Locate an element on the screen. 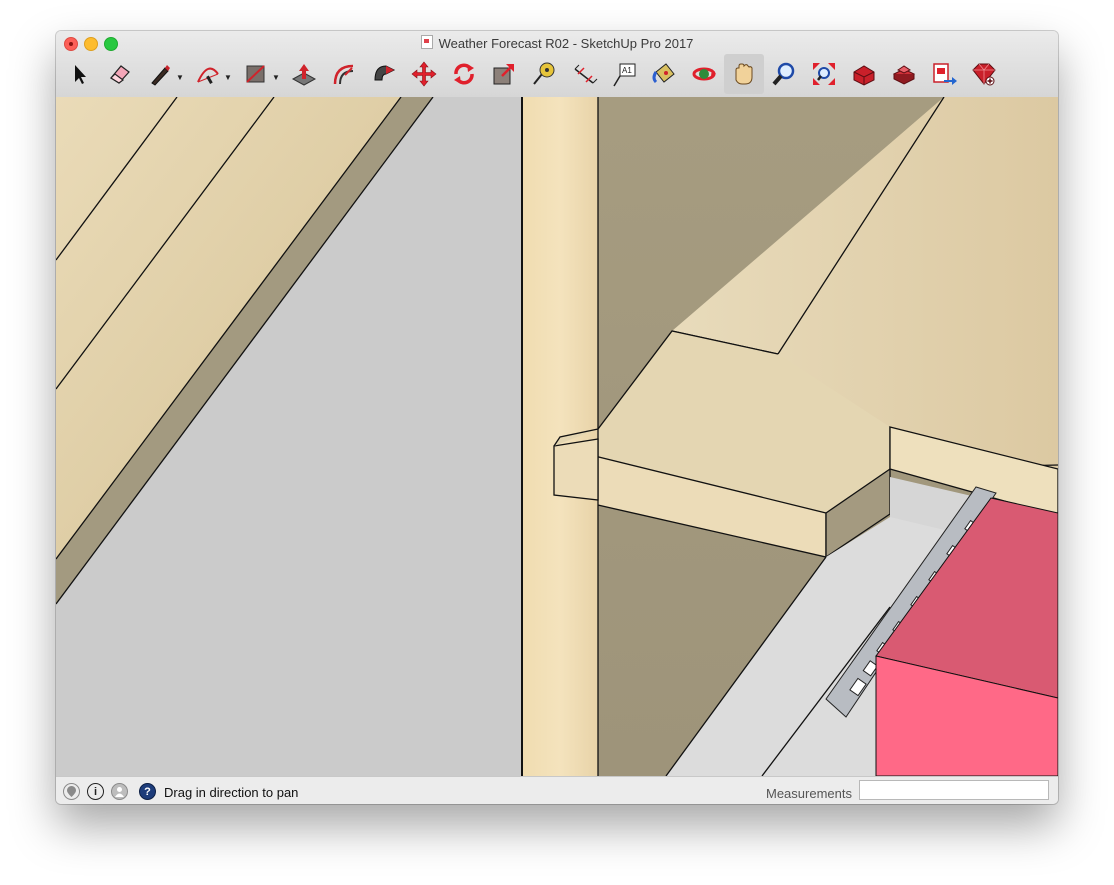  text-label-icon: A1 is located at coordinates (624, 75).